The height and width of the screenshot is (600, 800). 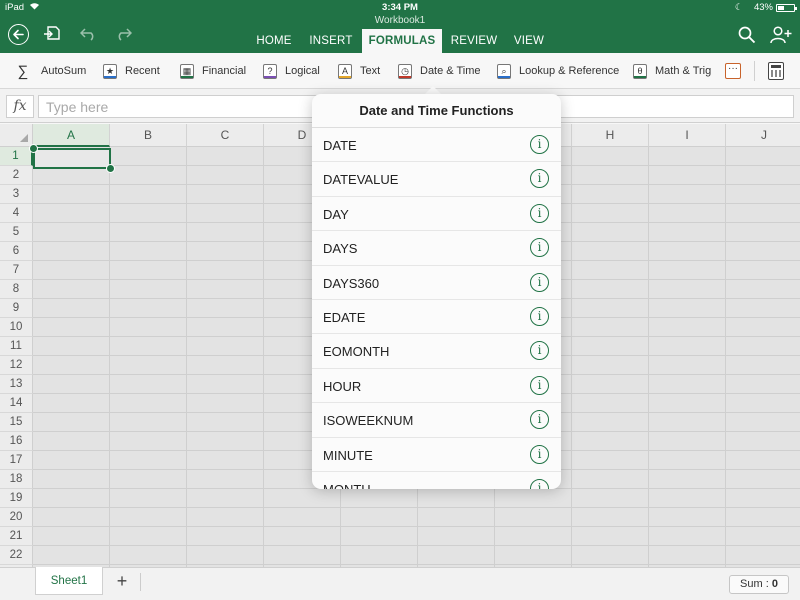 I want to click on date-time-button: ◷ Date & Time, so click(x=439, y=71).